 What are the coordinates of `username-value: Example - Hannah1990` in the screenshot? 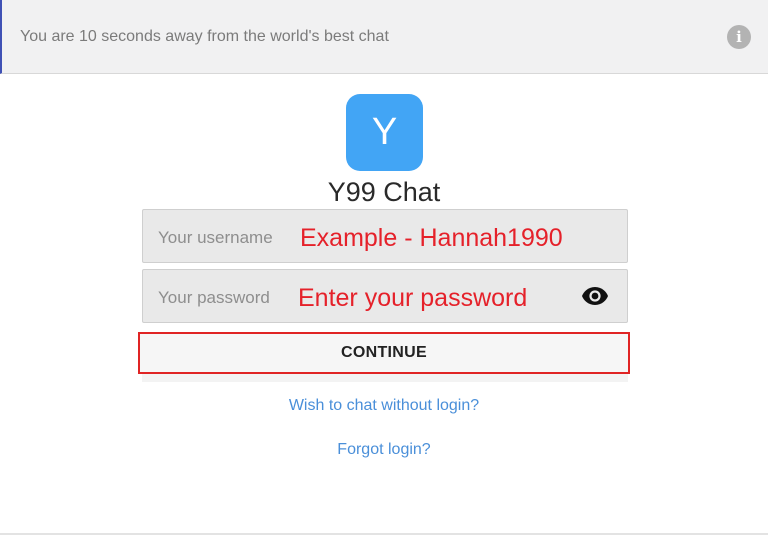 It's located at (431, 238).